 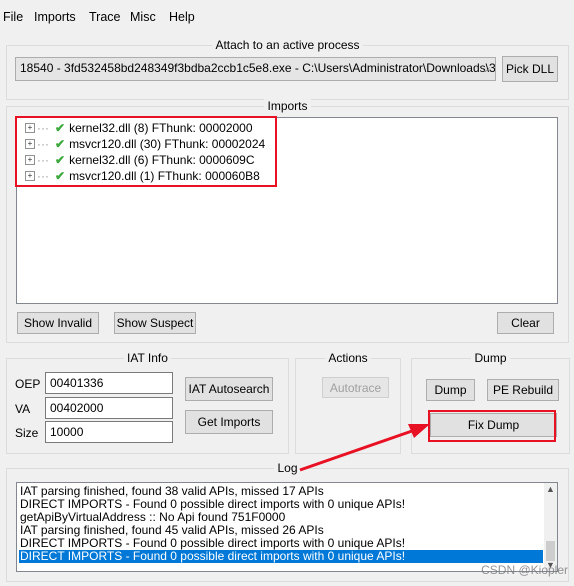 What do you see at coordinates (364, 448) in the screenshot?
I see `red-arrow` at bounding box center [364, 448].